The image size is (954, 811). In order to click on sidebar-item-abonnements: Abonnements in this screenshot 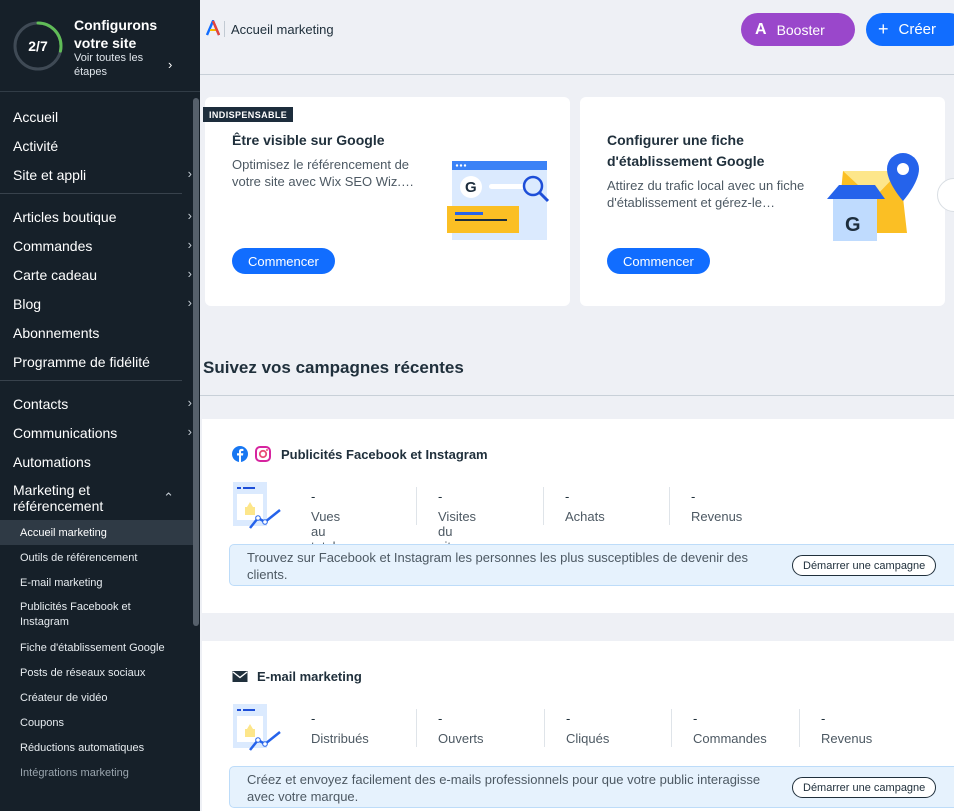, I will do `click(91, 332)`.